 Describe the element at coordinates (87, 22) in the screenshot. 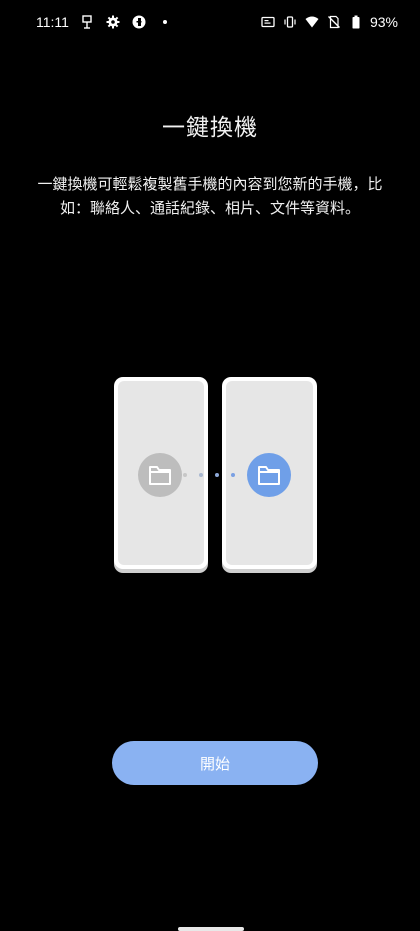

I see `cast-icon` at that location.